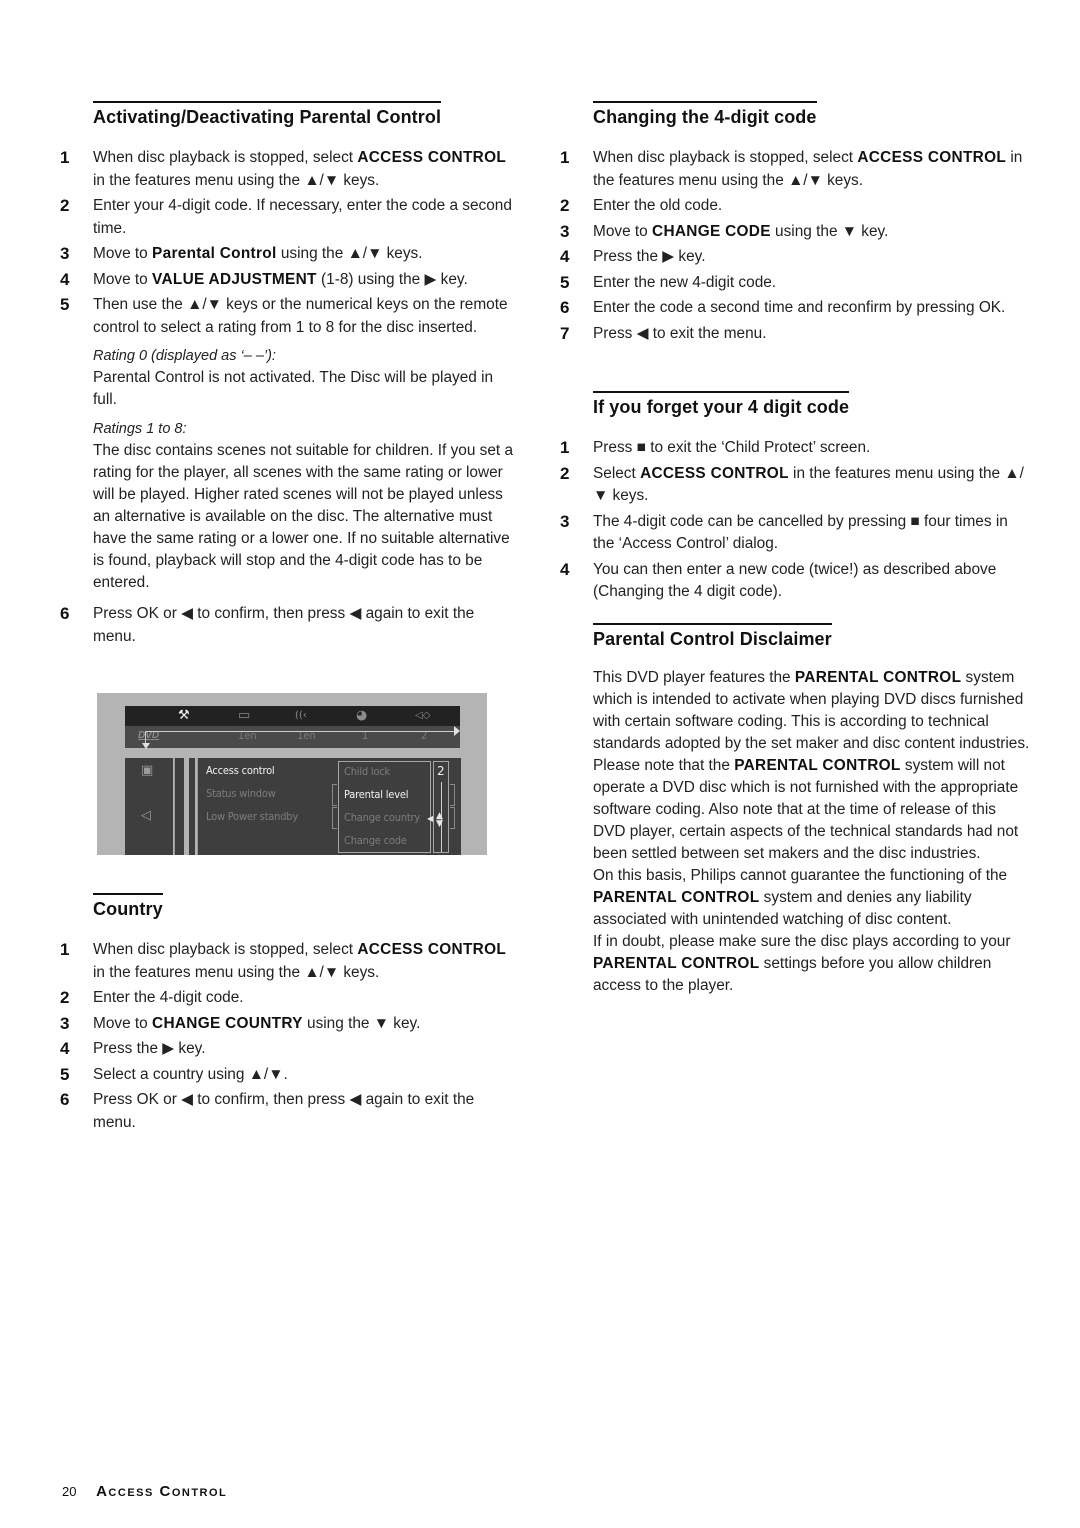 The height and width of the screenshot is (1528, 1080). What do you see at coordinates (362, 715) in the screenshot?
I see `angle-icon: ◕` at bounding box center [362, 715].